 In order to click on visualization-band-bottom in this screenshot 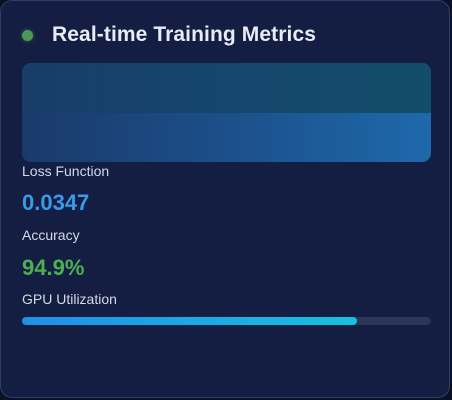, I will do `click(226, 137)`.